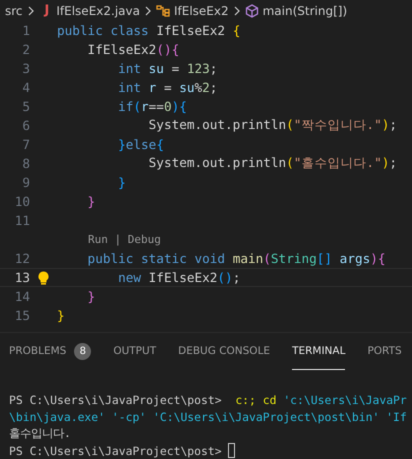 This screenshot has width=412, height=459. What do you see at coordinates (178, 278) in the screenshot?
I see `code-line: new IfElseEx2();` at bounding box center [178, 278].